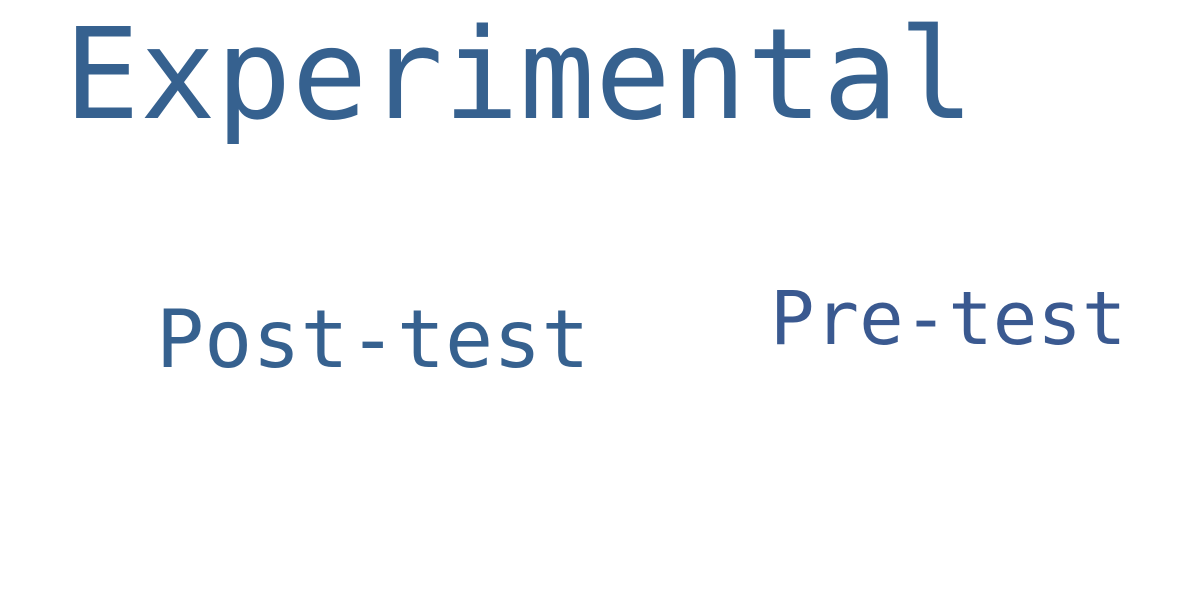 This screenshot has height=600, width=1200. Describe the element at coordinates (948, 319) in the screenshot. I see `word-pre-test: Pre-test` at that location.